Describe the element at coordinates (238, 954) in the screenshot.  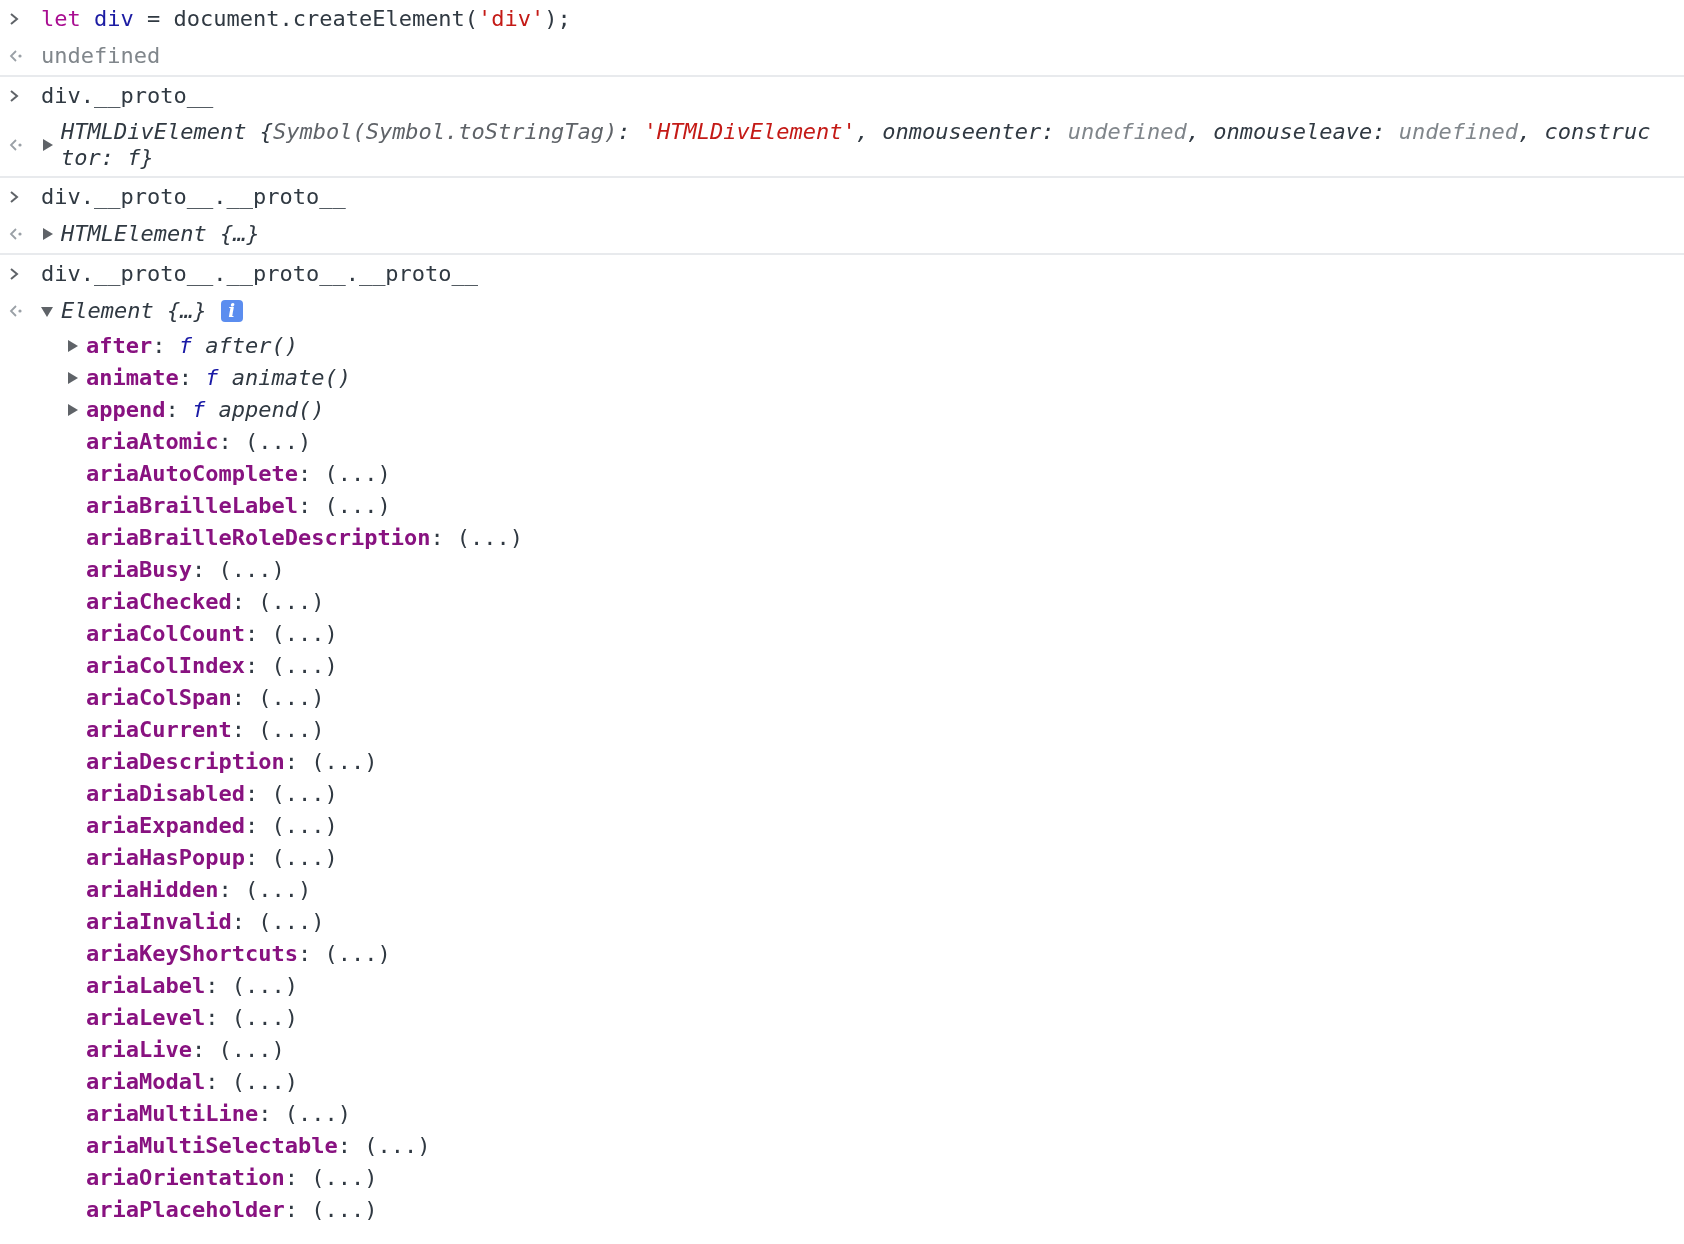
I see `property-entry: ariaKeyShortcuts: (...)` at that location.